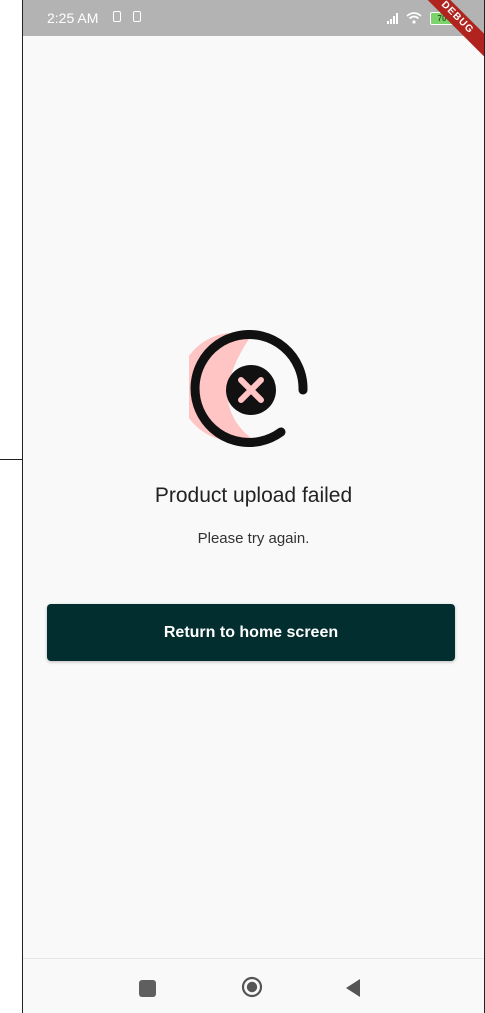 Image resolution: width=485 pixels, height=1013 pixels. I want to click on signal-icon, so click(392, 18).